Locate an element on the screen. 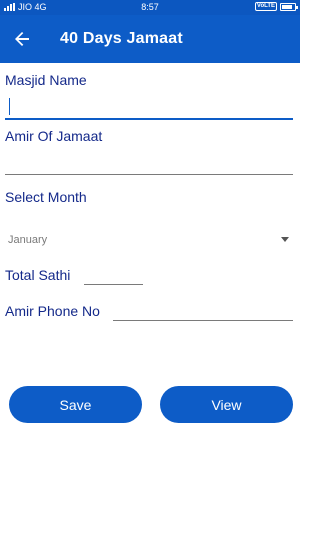  save-button: Save is located at coordinates (75, 404).